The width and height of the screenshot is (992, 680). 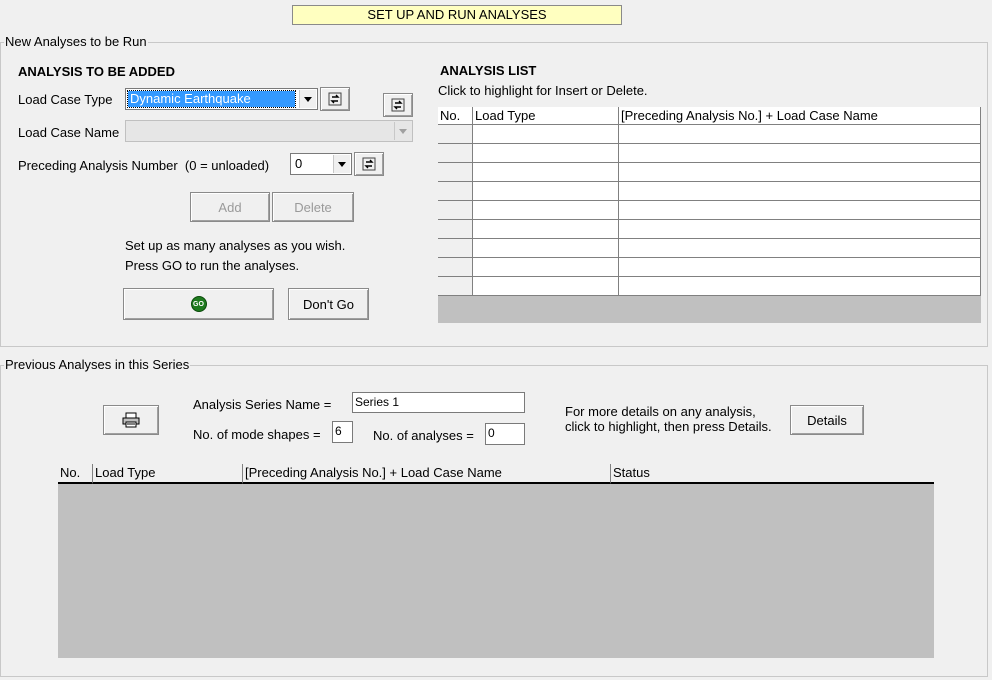 What do you see at coordinates (313, 207) in the screenshot?
I see `delete-button: Delete` at bounding box center [313, 207].